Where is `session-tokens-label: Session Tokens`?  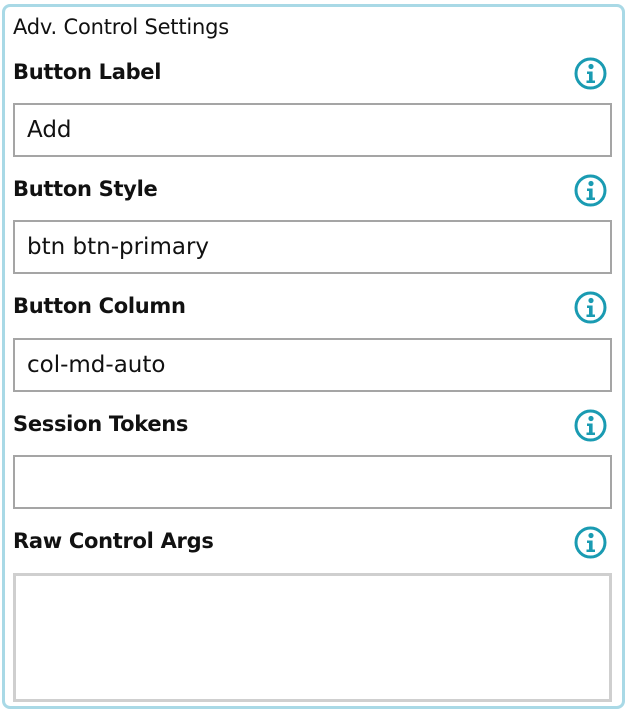
session-tokens-label: Session Tokens is located at coordinates (101, 424).